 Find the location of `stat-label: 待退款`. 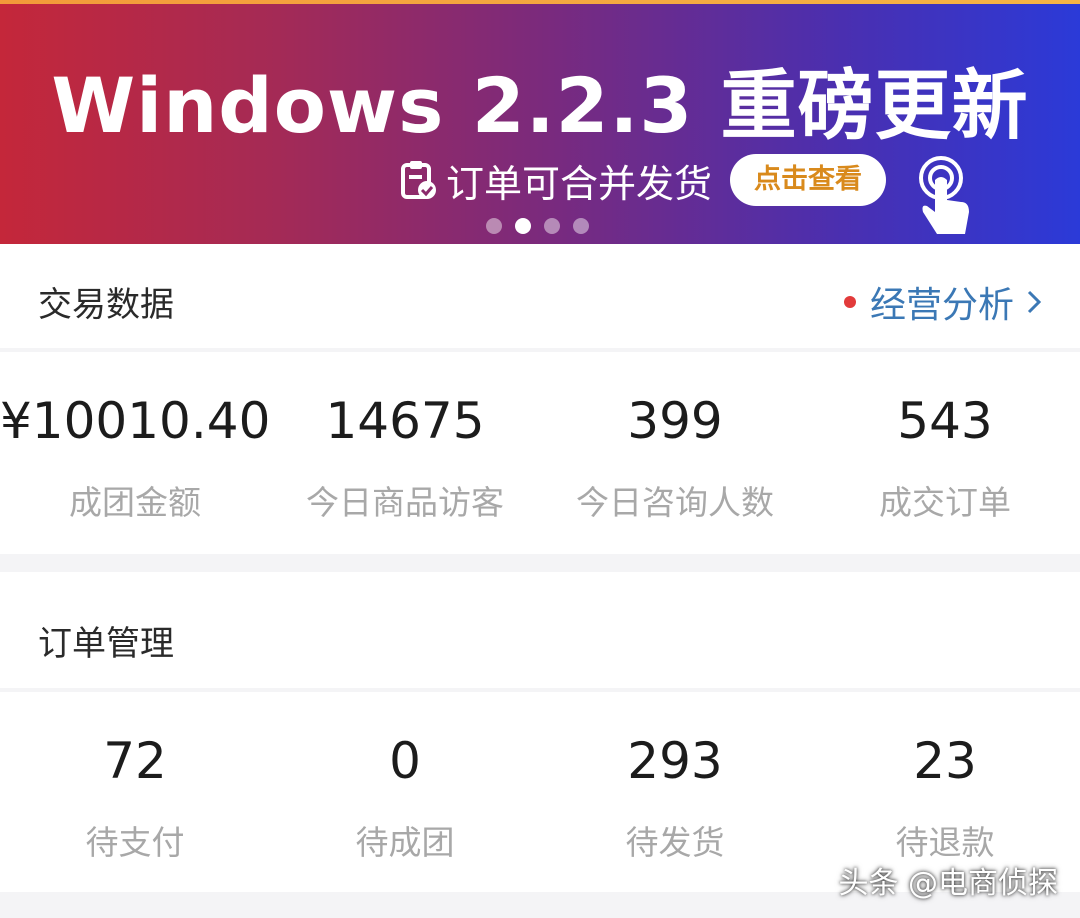

stat-label: 待退款 is located at coordinates (945, 842).